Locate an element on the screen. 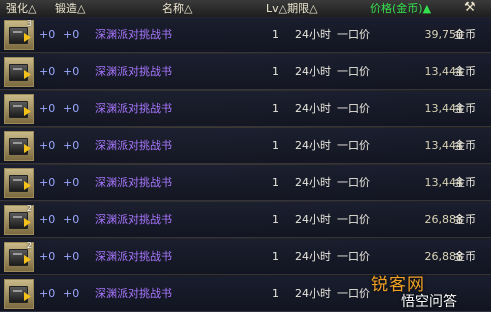 This screenshot has height=312, width=491. item-quantity: 3 is located at coordinates (29, 23).